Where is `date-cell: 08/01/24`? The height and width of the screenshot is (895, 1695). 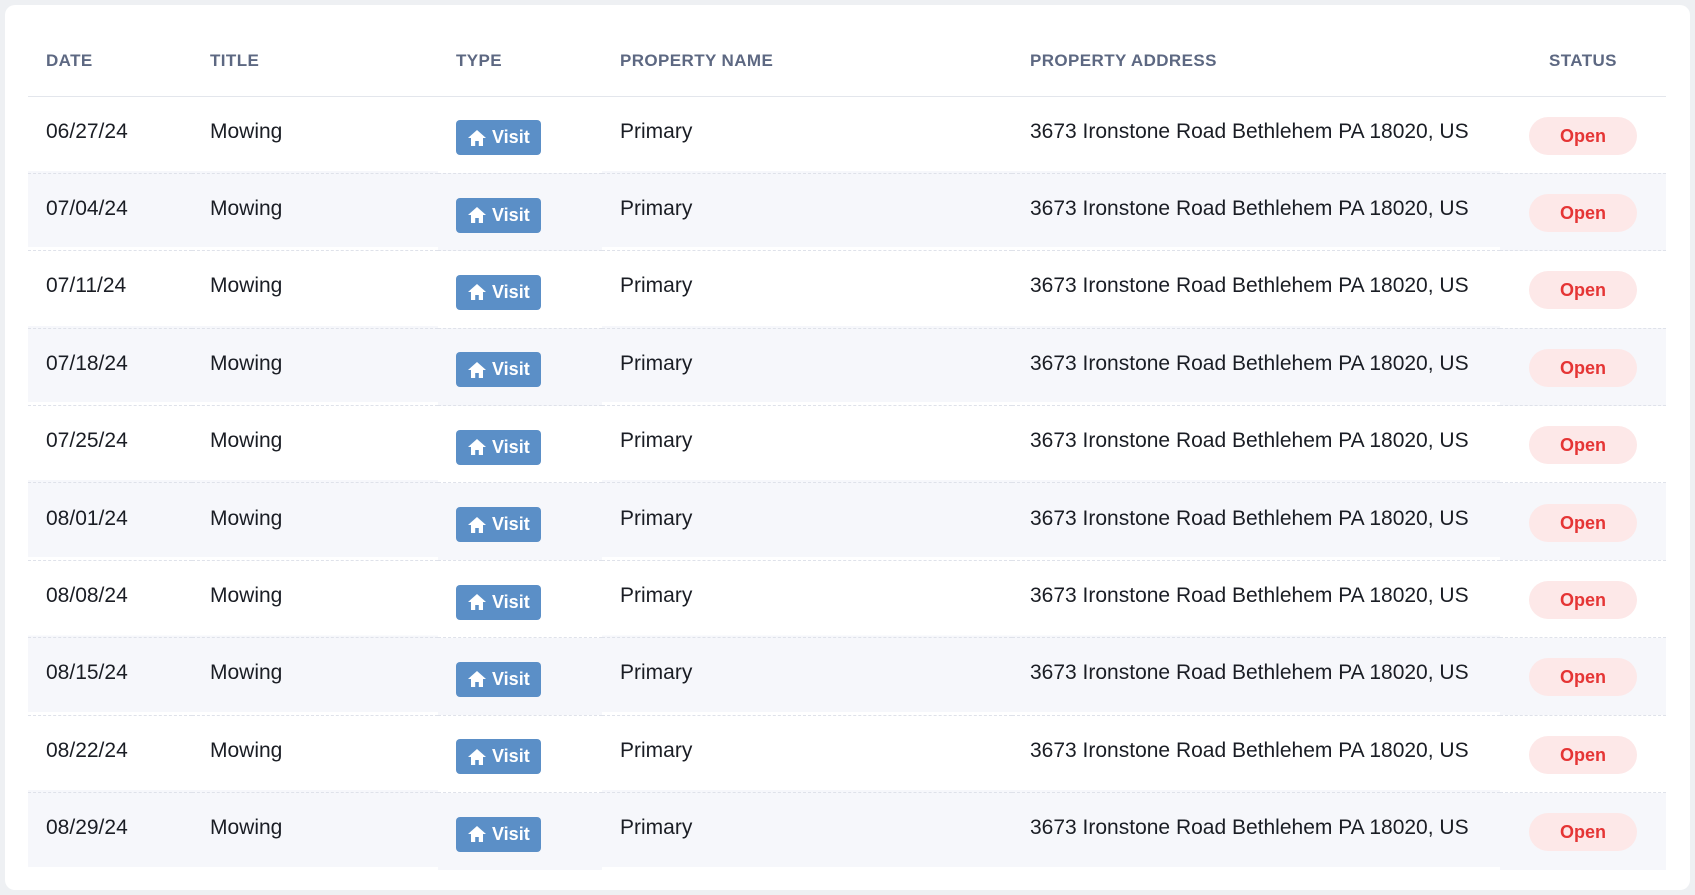 date-cell: 08/01/24 is located at coordinates (87, 518).